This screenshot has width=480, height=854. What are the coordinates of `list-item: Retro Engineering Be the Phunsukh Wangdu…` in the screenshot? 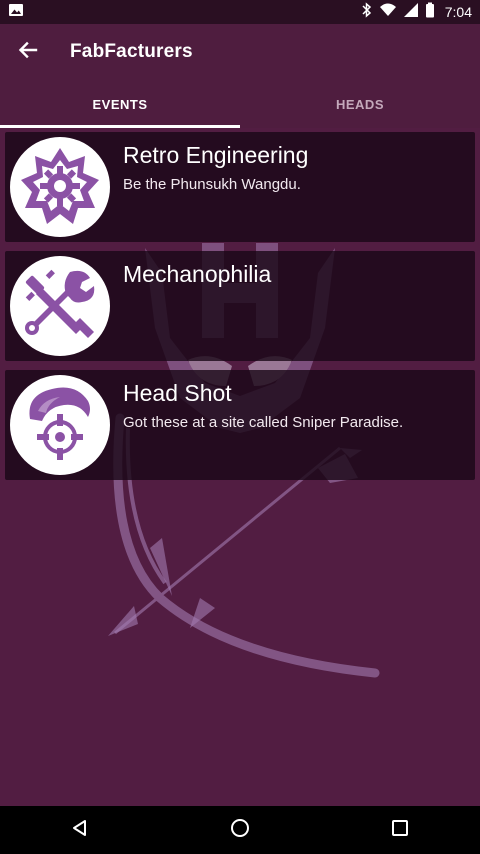 It's located at (240, 187).